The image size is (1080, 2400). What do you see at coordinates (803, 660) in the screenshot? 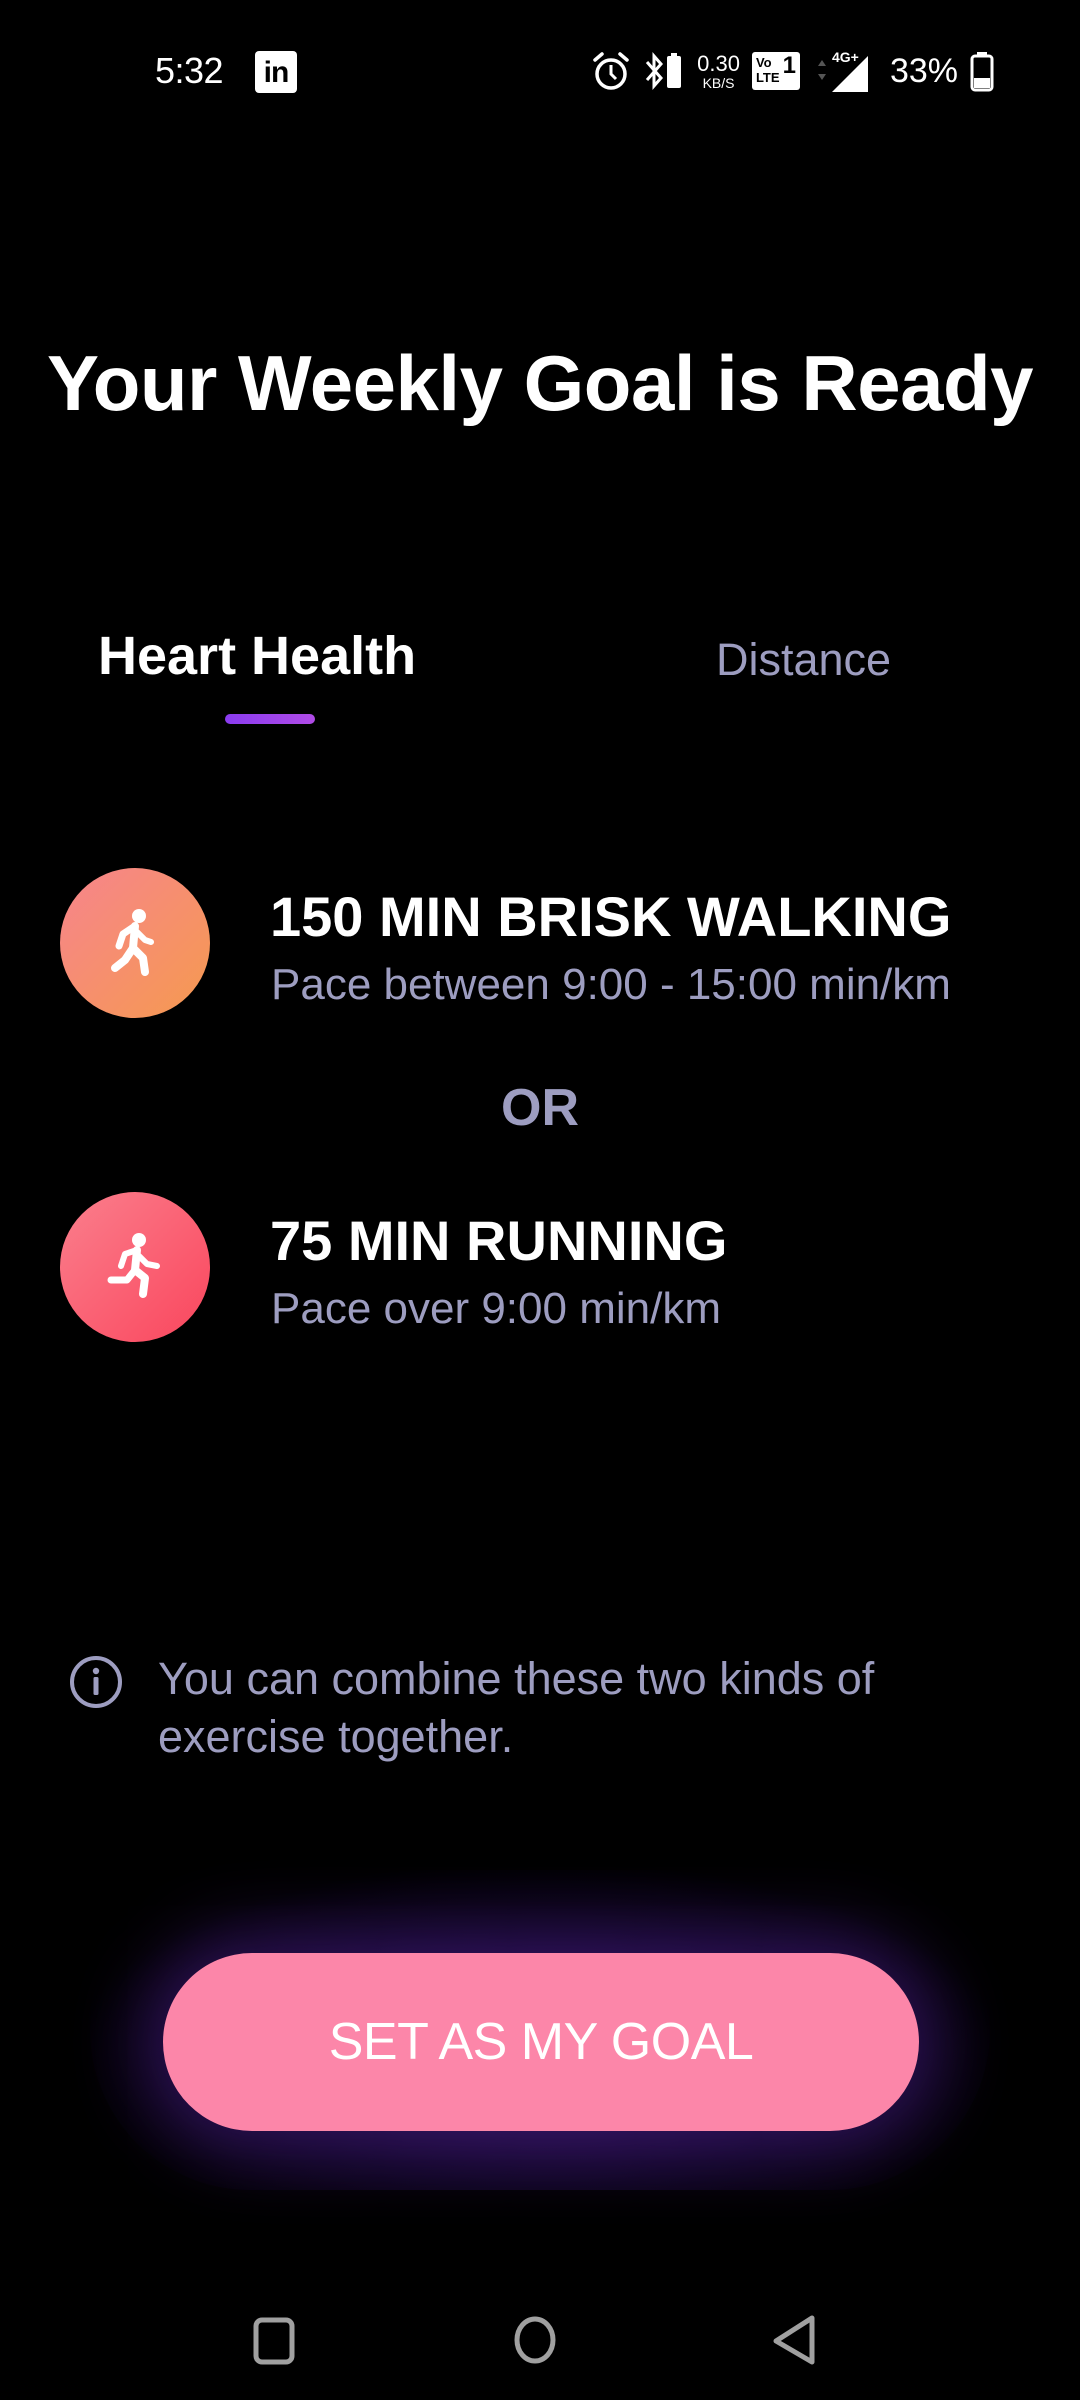
I see `tab-distance: Distance` at bounding box center [803, 660].